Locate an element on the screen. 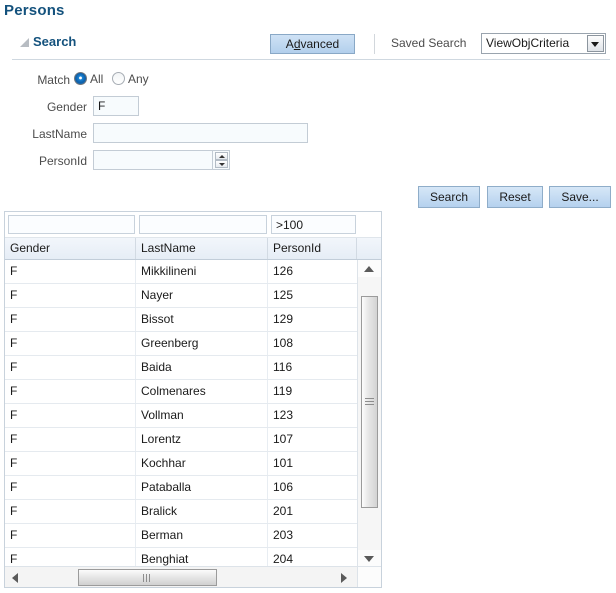  table-filter-row is located at coordinates (193, 225).